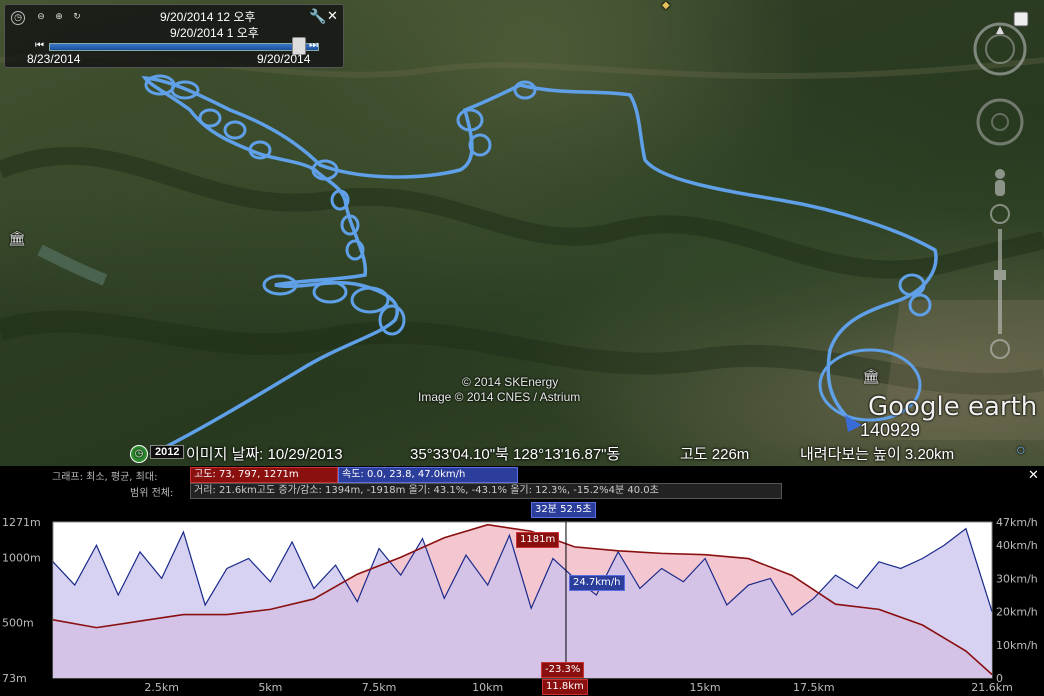  I want to click on skip-back-icon: ⏮, so click(39, 45).